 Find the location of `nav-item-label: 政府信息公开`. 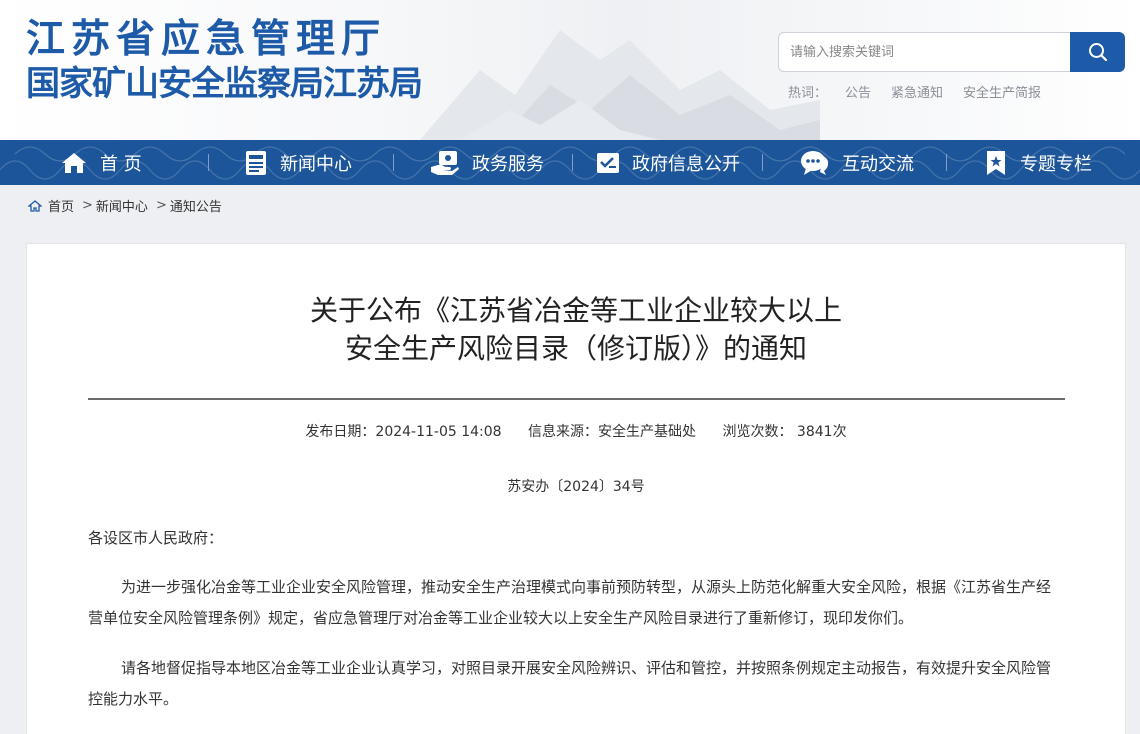

nav-item-label: 政府信息公开 is located at coordinates (686, 164).